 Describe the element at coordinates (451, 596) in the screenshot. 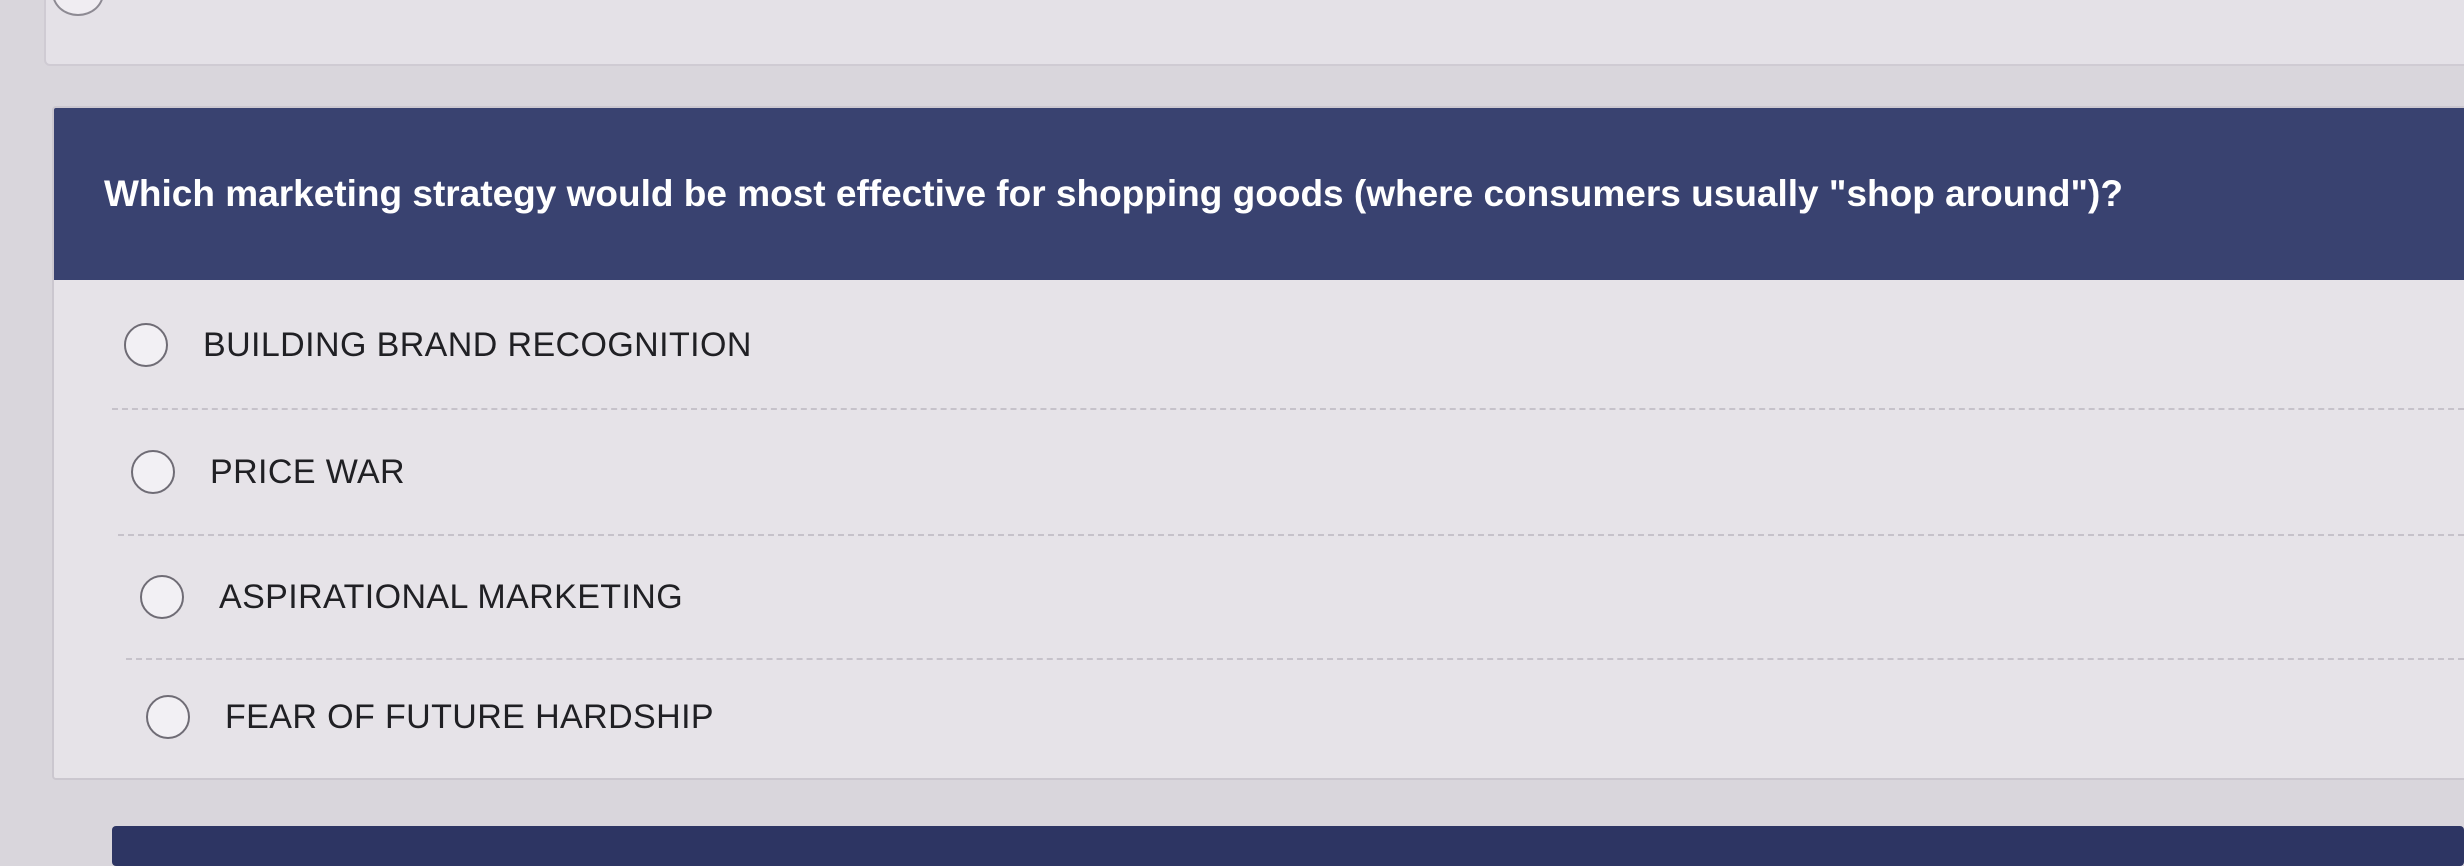

I see `option-label: ASPIRATIONAL MARKETING` at that location.